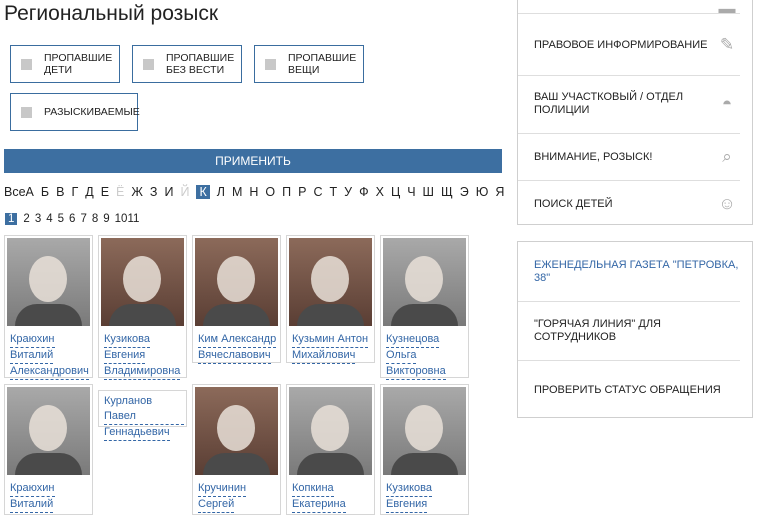 The width and height of the screenshot is (760, 515). What do you see at coordinates (727, 103) in the screenshot?
I see `police-cap-icon: ◓` at bounding box center [727, 103].